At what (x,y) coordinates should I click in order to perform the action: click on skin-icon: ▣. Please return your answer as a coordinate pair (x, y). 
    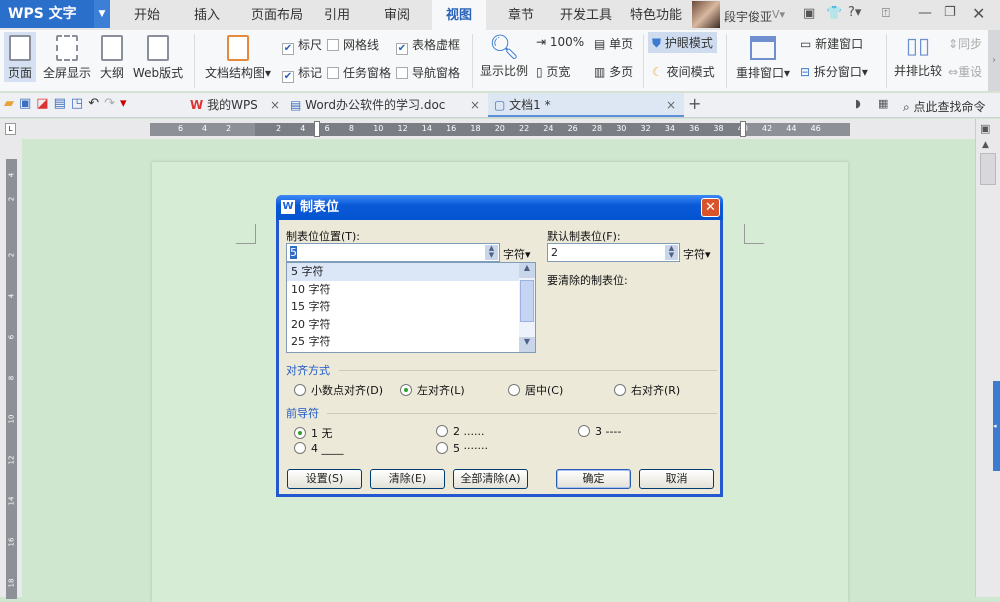
    Looking at the image, I should click on (809, 13).